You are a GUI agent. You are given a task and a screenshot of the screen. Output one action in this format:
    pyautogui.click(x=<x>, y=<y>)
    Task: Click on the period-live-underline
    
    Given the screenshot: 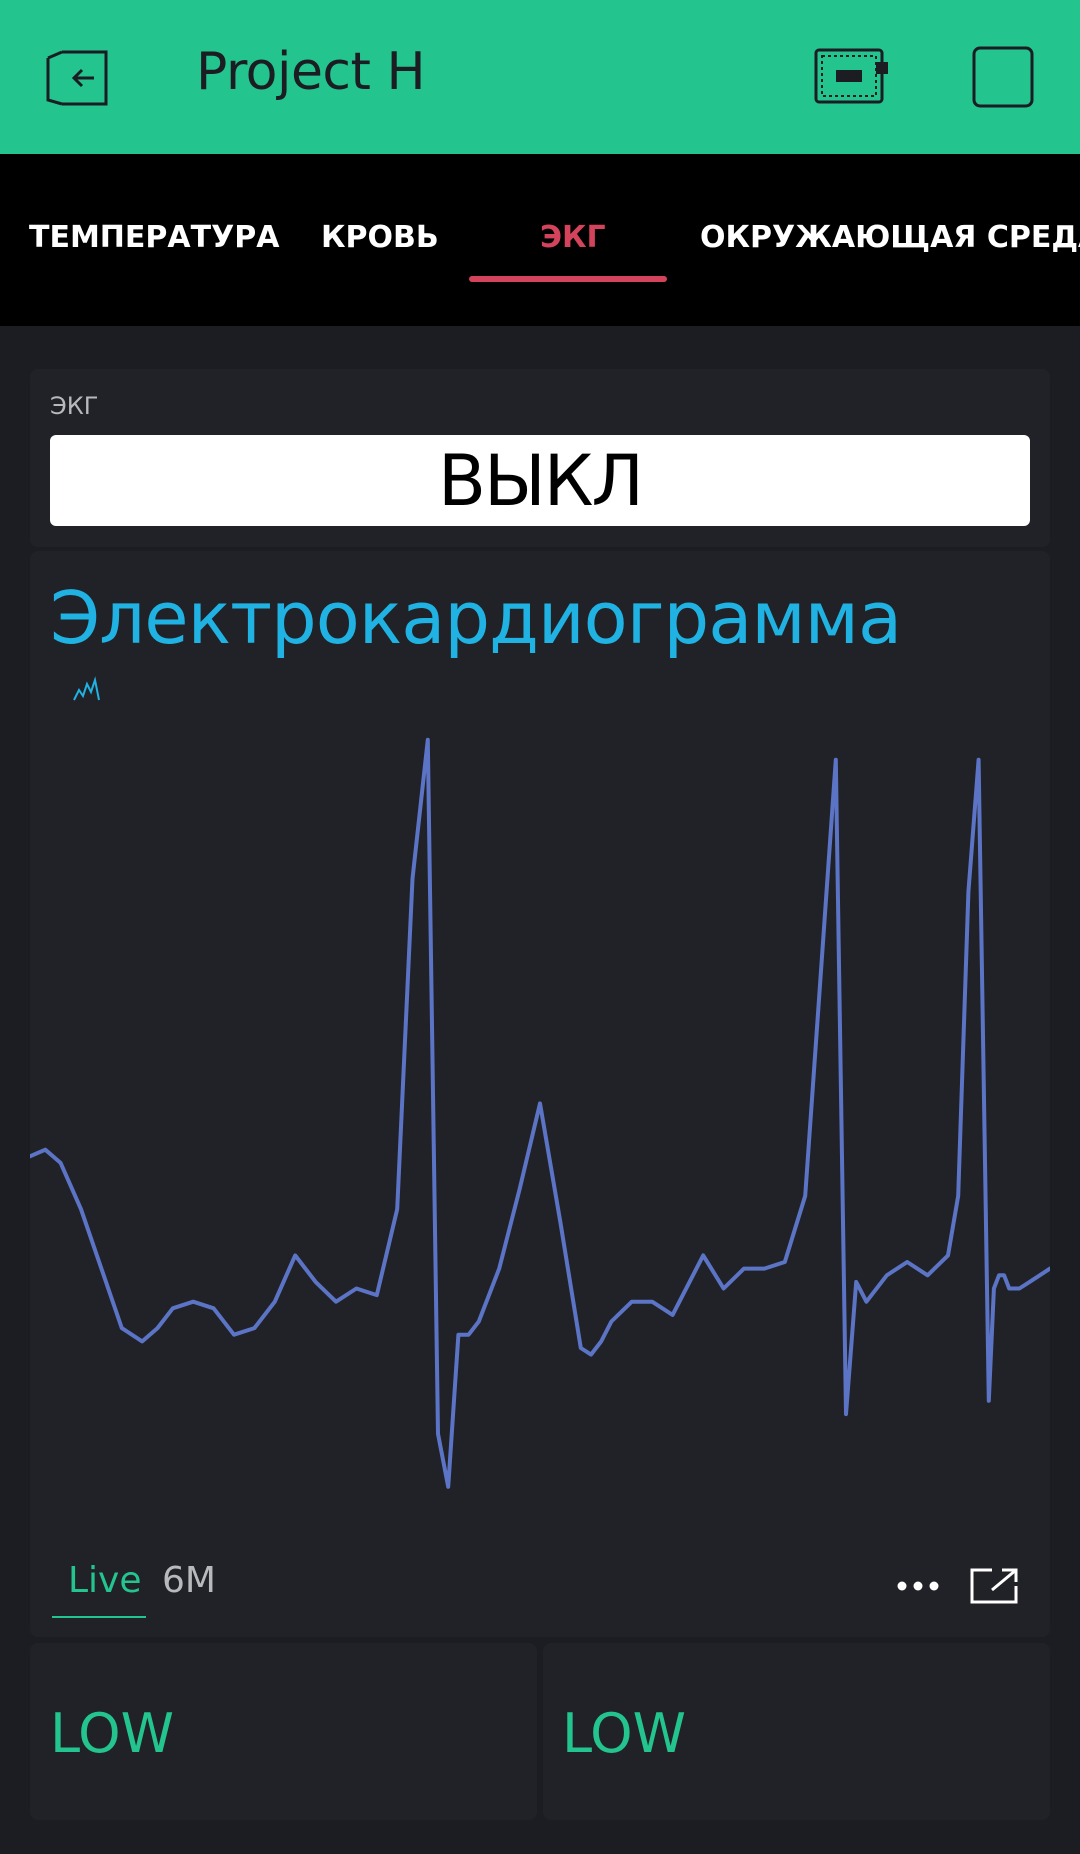 What is the action you would take?
    pyautogui.click(x=99, y=1617)
    